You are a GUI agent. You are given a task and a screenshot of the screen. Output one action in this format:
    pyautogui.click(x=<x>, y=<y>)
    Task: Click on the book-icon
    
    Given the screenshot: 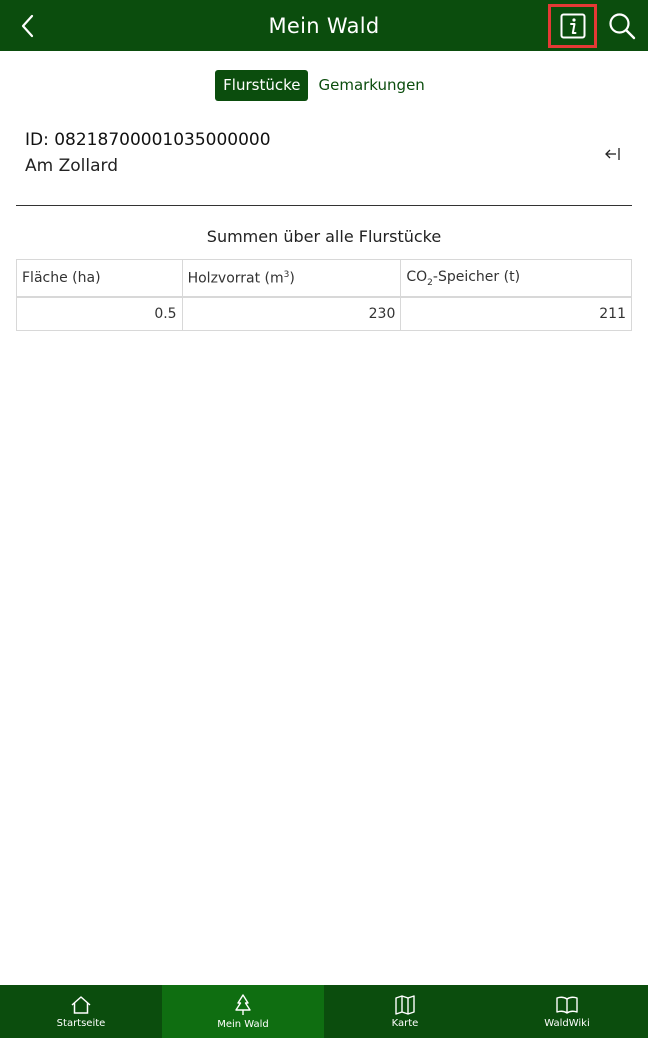 What is the action you would take?
    pyautogui.click(x=567, y=1005)
    